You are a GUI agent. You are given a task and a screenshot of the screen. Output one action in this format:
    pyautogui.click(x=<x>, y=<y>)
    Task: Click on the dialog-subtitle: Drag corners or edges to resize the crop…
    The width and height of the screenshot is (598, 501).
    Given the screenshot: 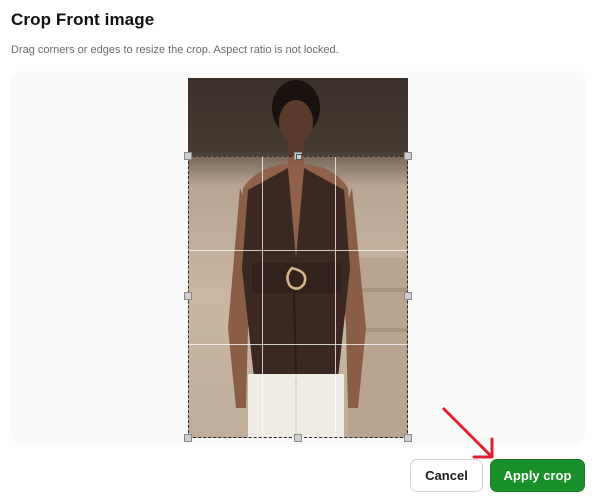 What is the action you would take?
    pyautogui.click(x=175, y=50)
    